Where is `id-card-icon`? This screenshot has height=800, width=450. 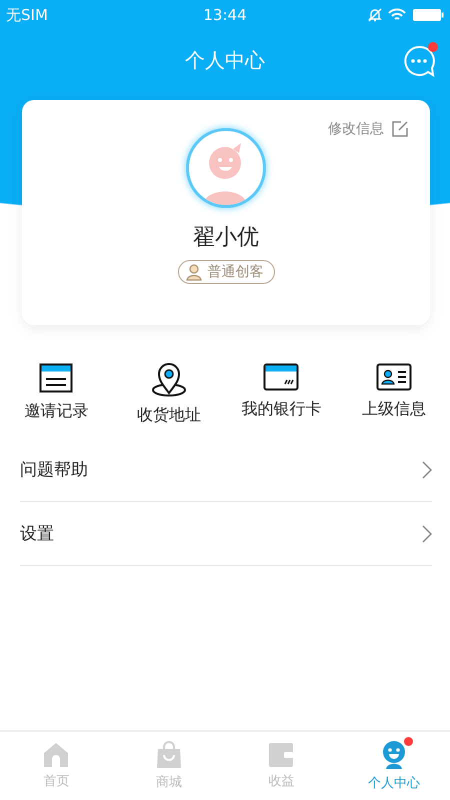 id-card-icon is located at coordinates (394, 377).